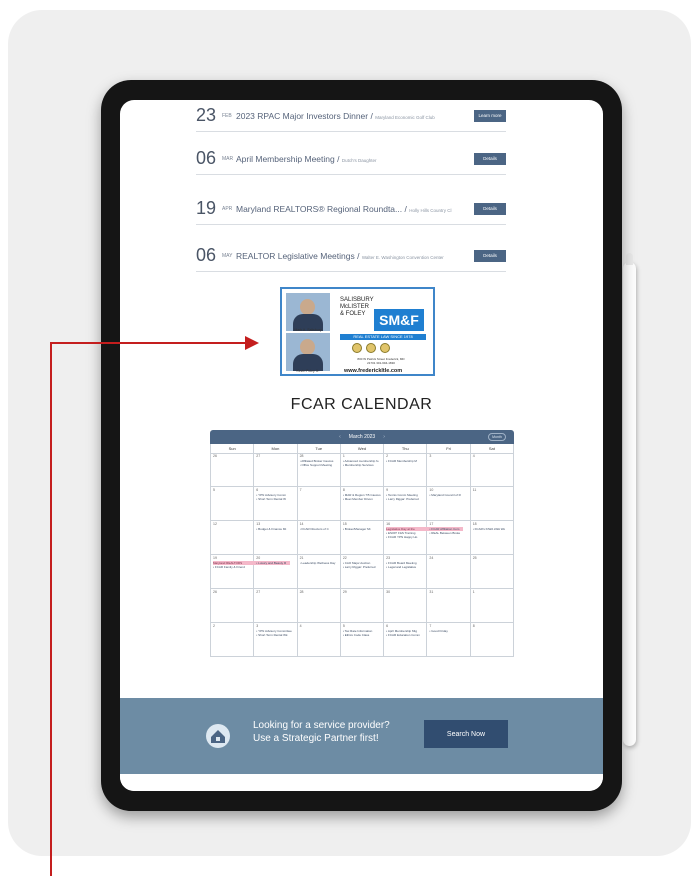 The image size is (699, 876). Describe the element at coordinates (275, 499) in the screenshot. I see `calendar-event: • Short Term Rental W` at that location.